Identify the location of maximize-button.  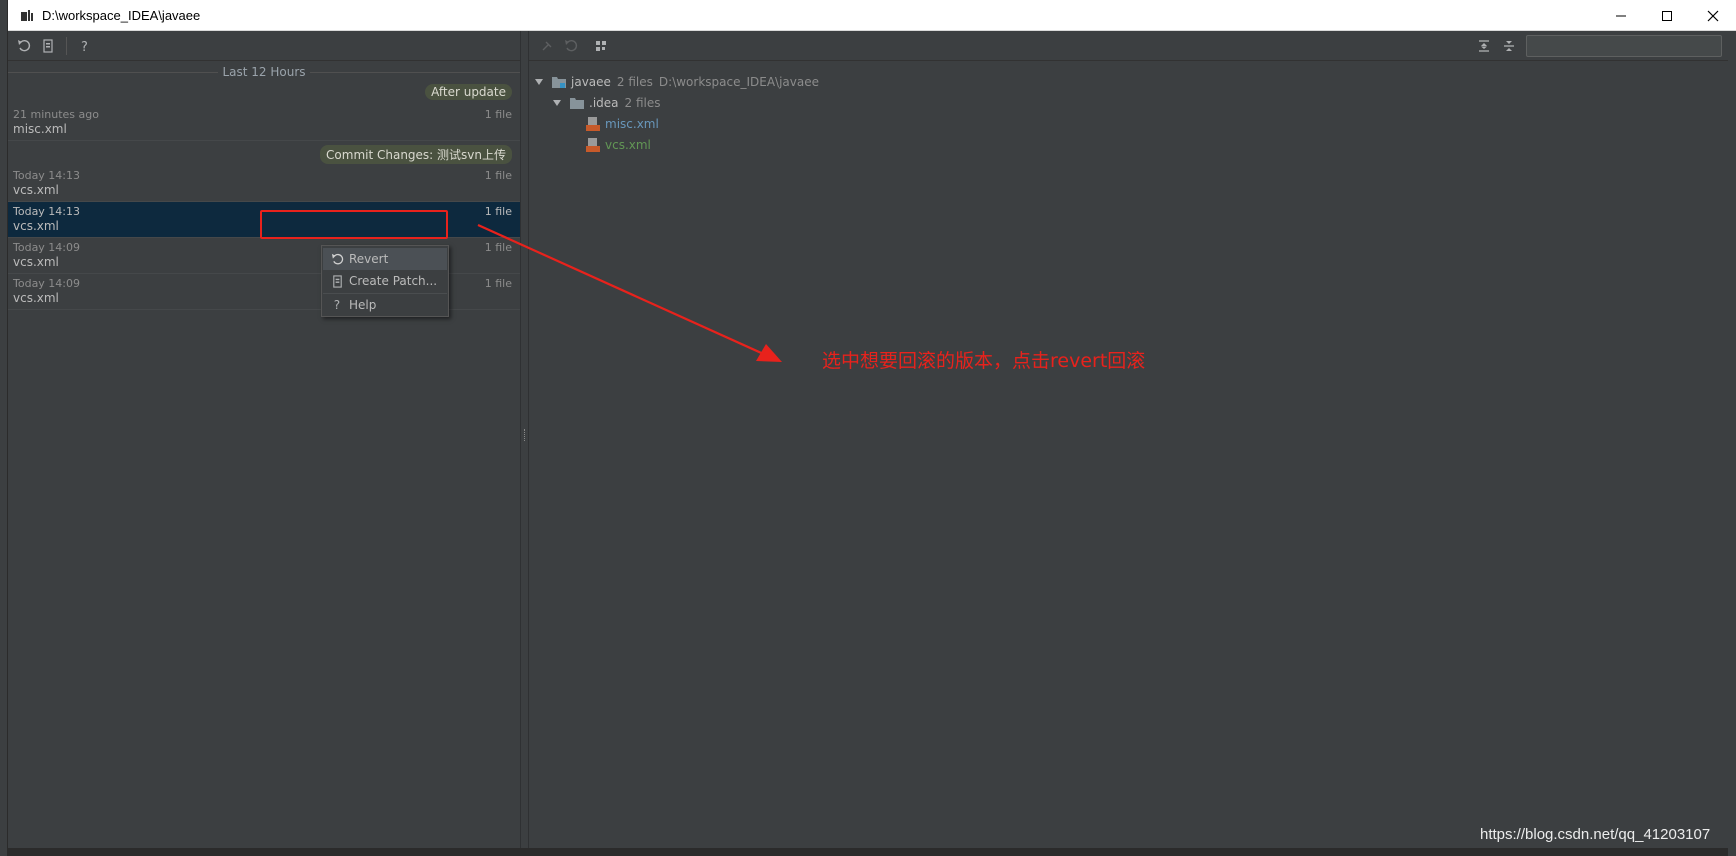
(1667, 15).